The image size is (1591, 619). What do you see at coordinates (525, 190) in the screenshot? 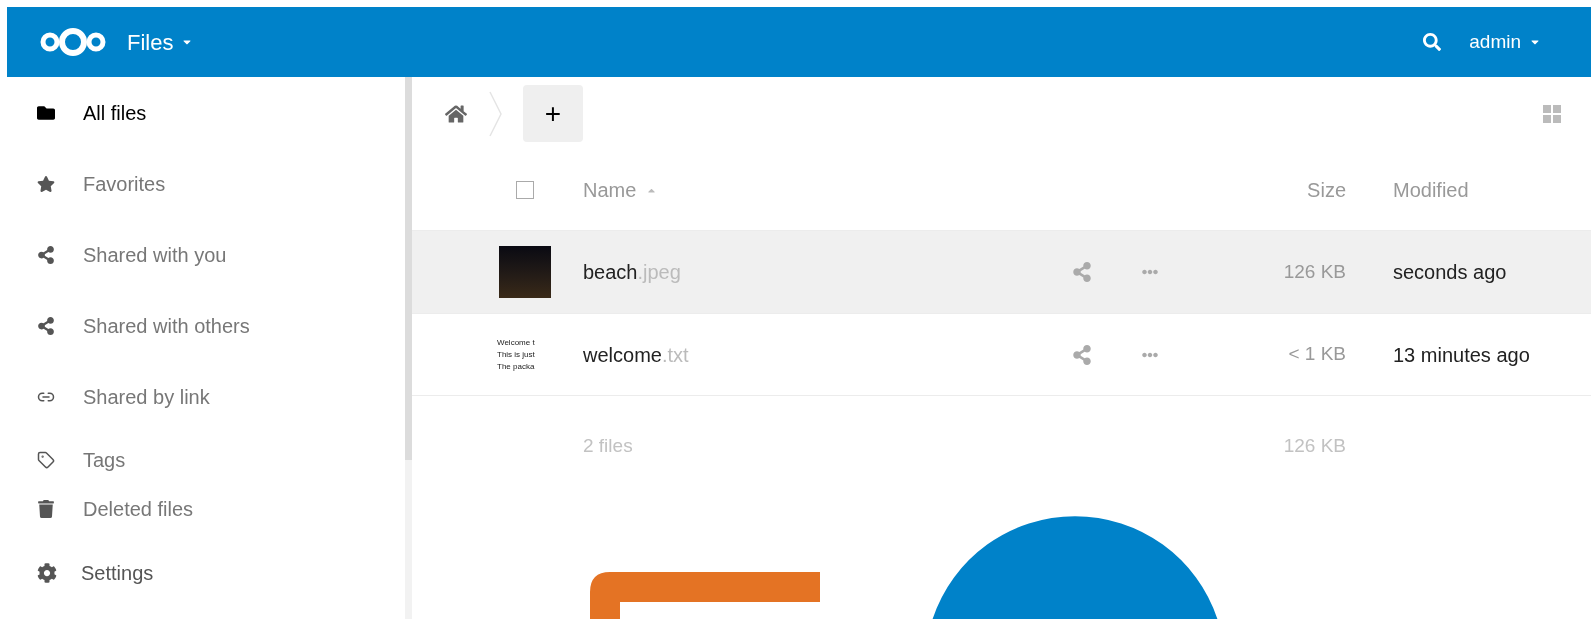
I see `select-all-checkbox` at bounding box center [525, 190].